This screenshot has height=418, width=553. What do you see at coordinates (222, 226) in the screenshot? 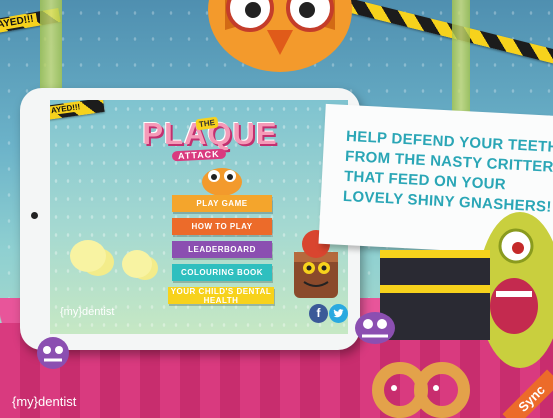
I see `how-to-play-button: HOW TO PLAY` at bounding box center [222, 226].